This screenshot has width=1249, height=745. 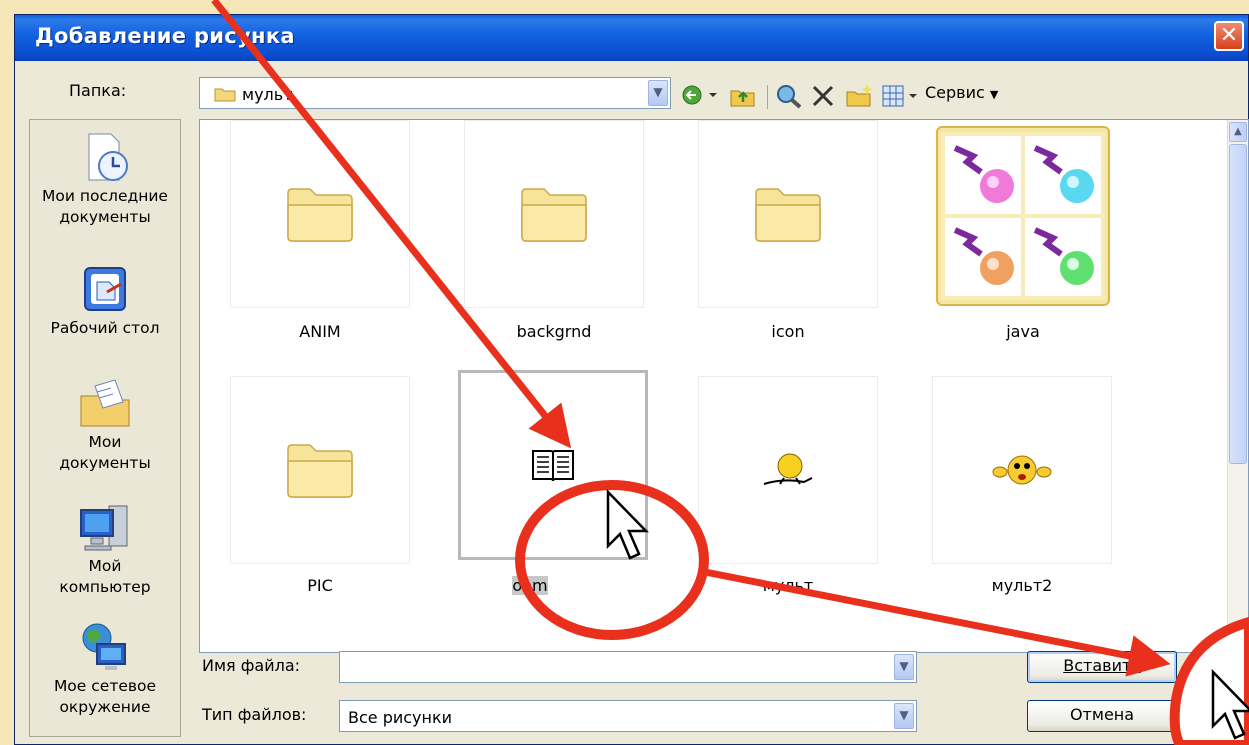 I want to click on place-my-computer: Мой компьютер, so click(x=105, y=549).